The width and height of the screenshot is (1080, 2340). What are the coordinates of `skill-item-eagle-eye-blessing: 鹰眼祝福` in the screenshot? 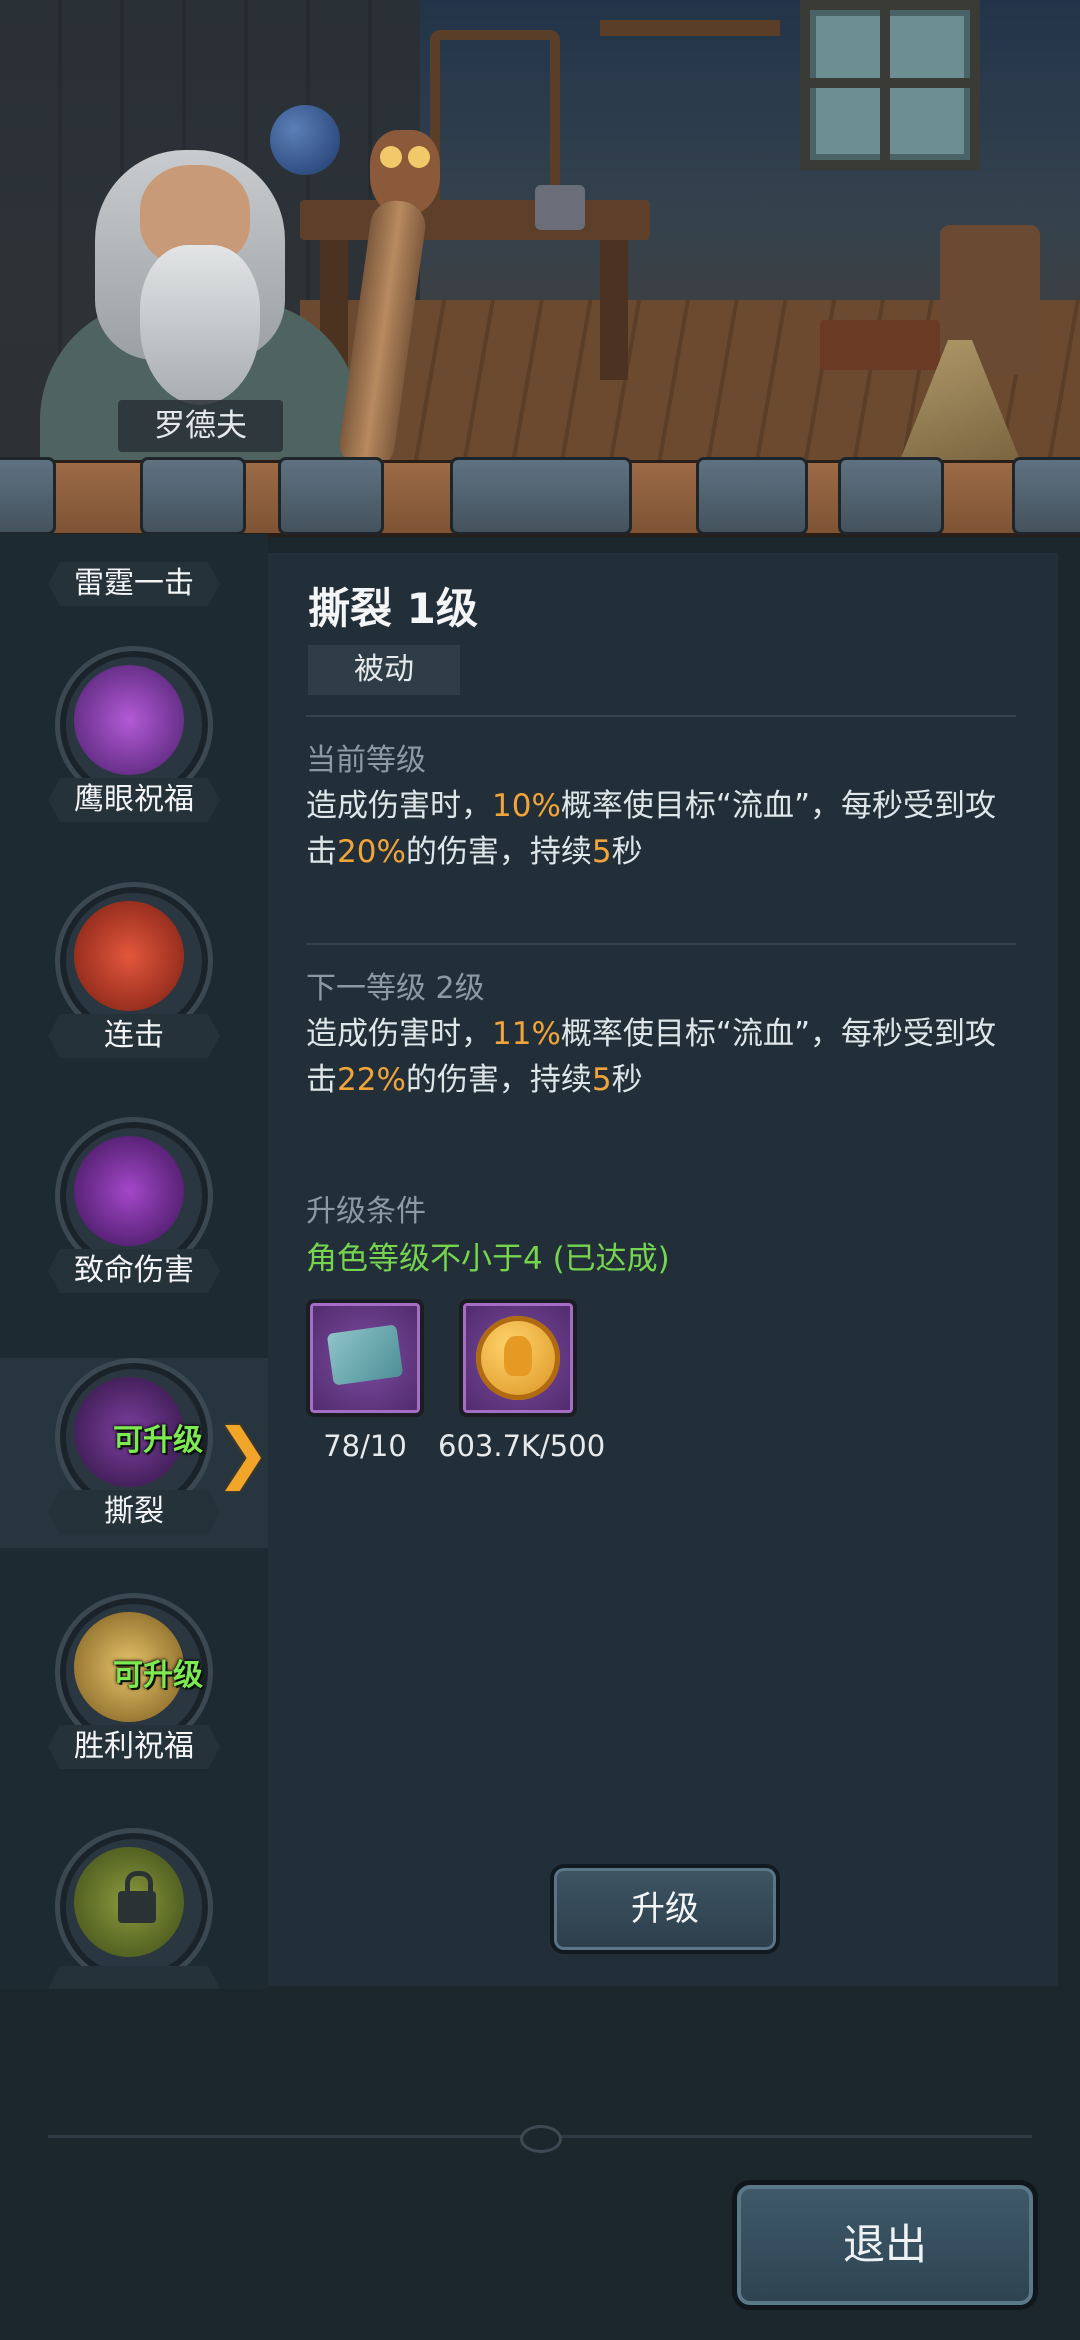 It's located at (134, 741).